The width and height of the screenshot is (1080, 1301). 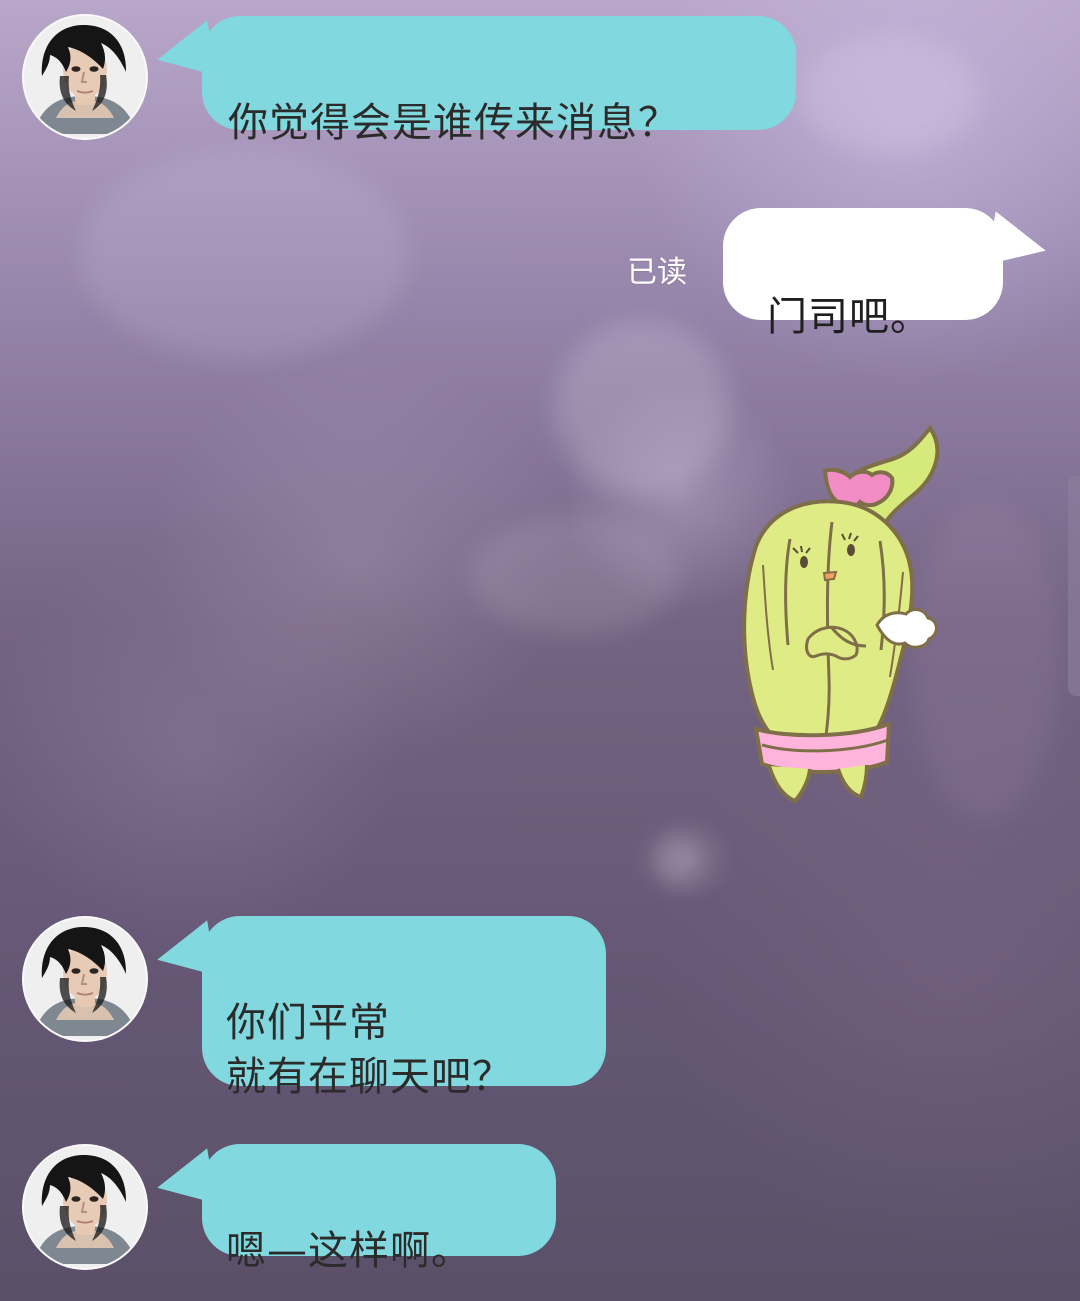 I want to click on cactus-sticker, so click(x=830, y=615).